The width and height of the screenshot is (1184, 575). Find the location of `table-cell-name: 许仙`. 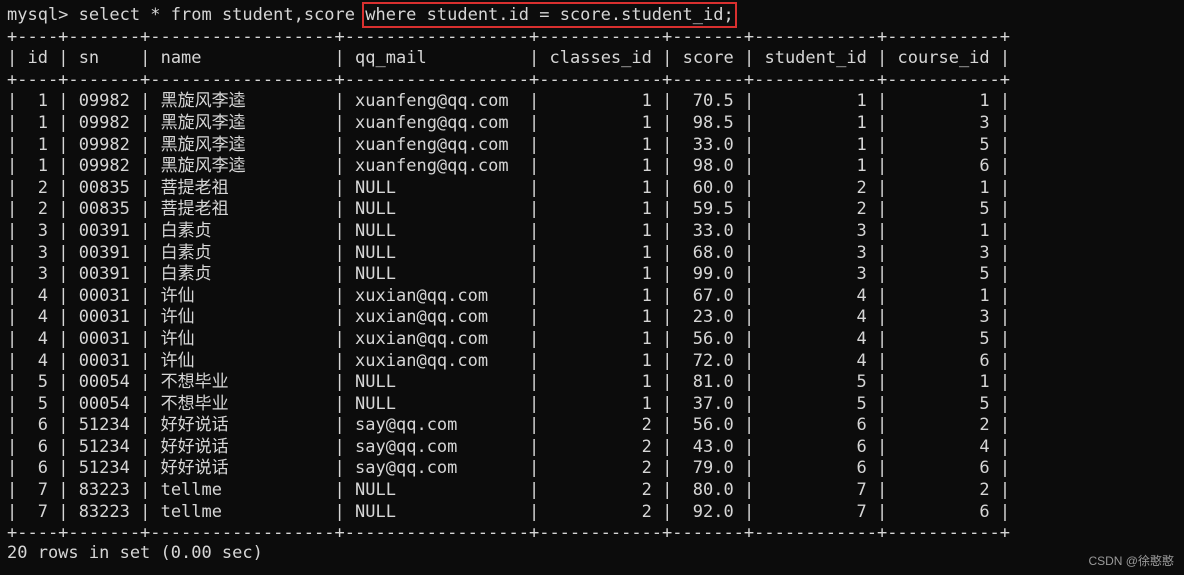

table-cell-name: 许仙 is located at coordinates (177, 317).